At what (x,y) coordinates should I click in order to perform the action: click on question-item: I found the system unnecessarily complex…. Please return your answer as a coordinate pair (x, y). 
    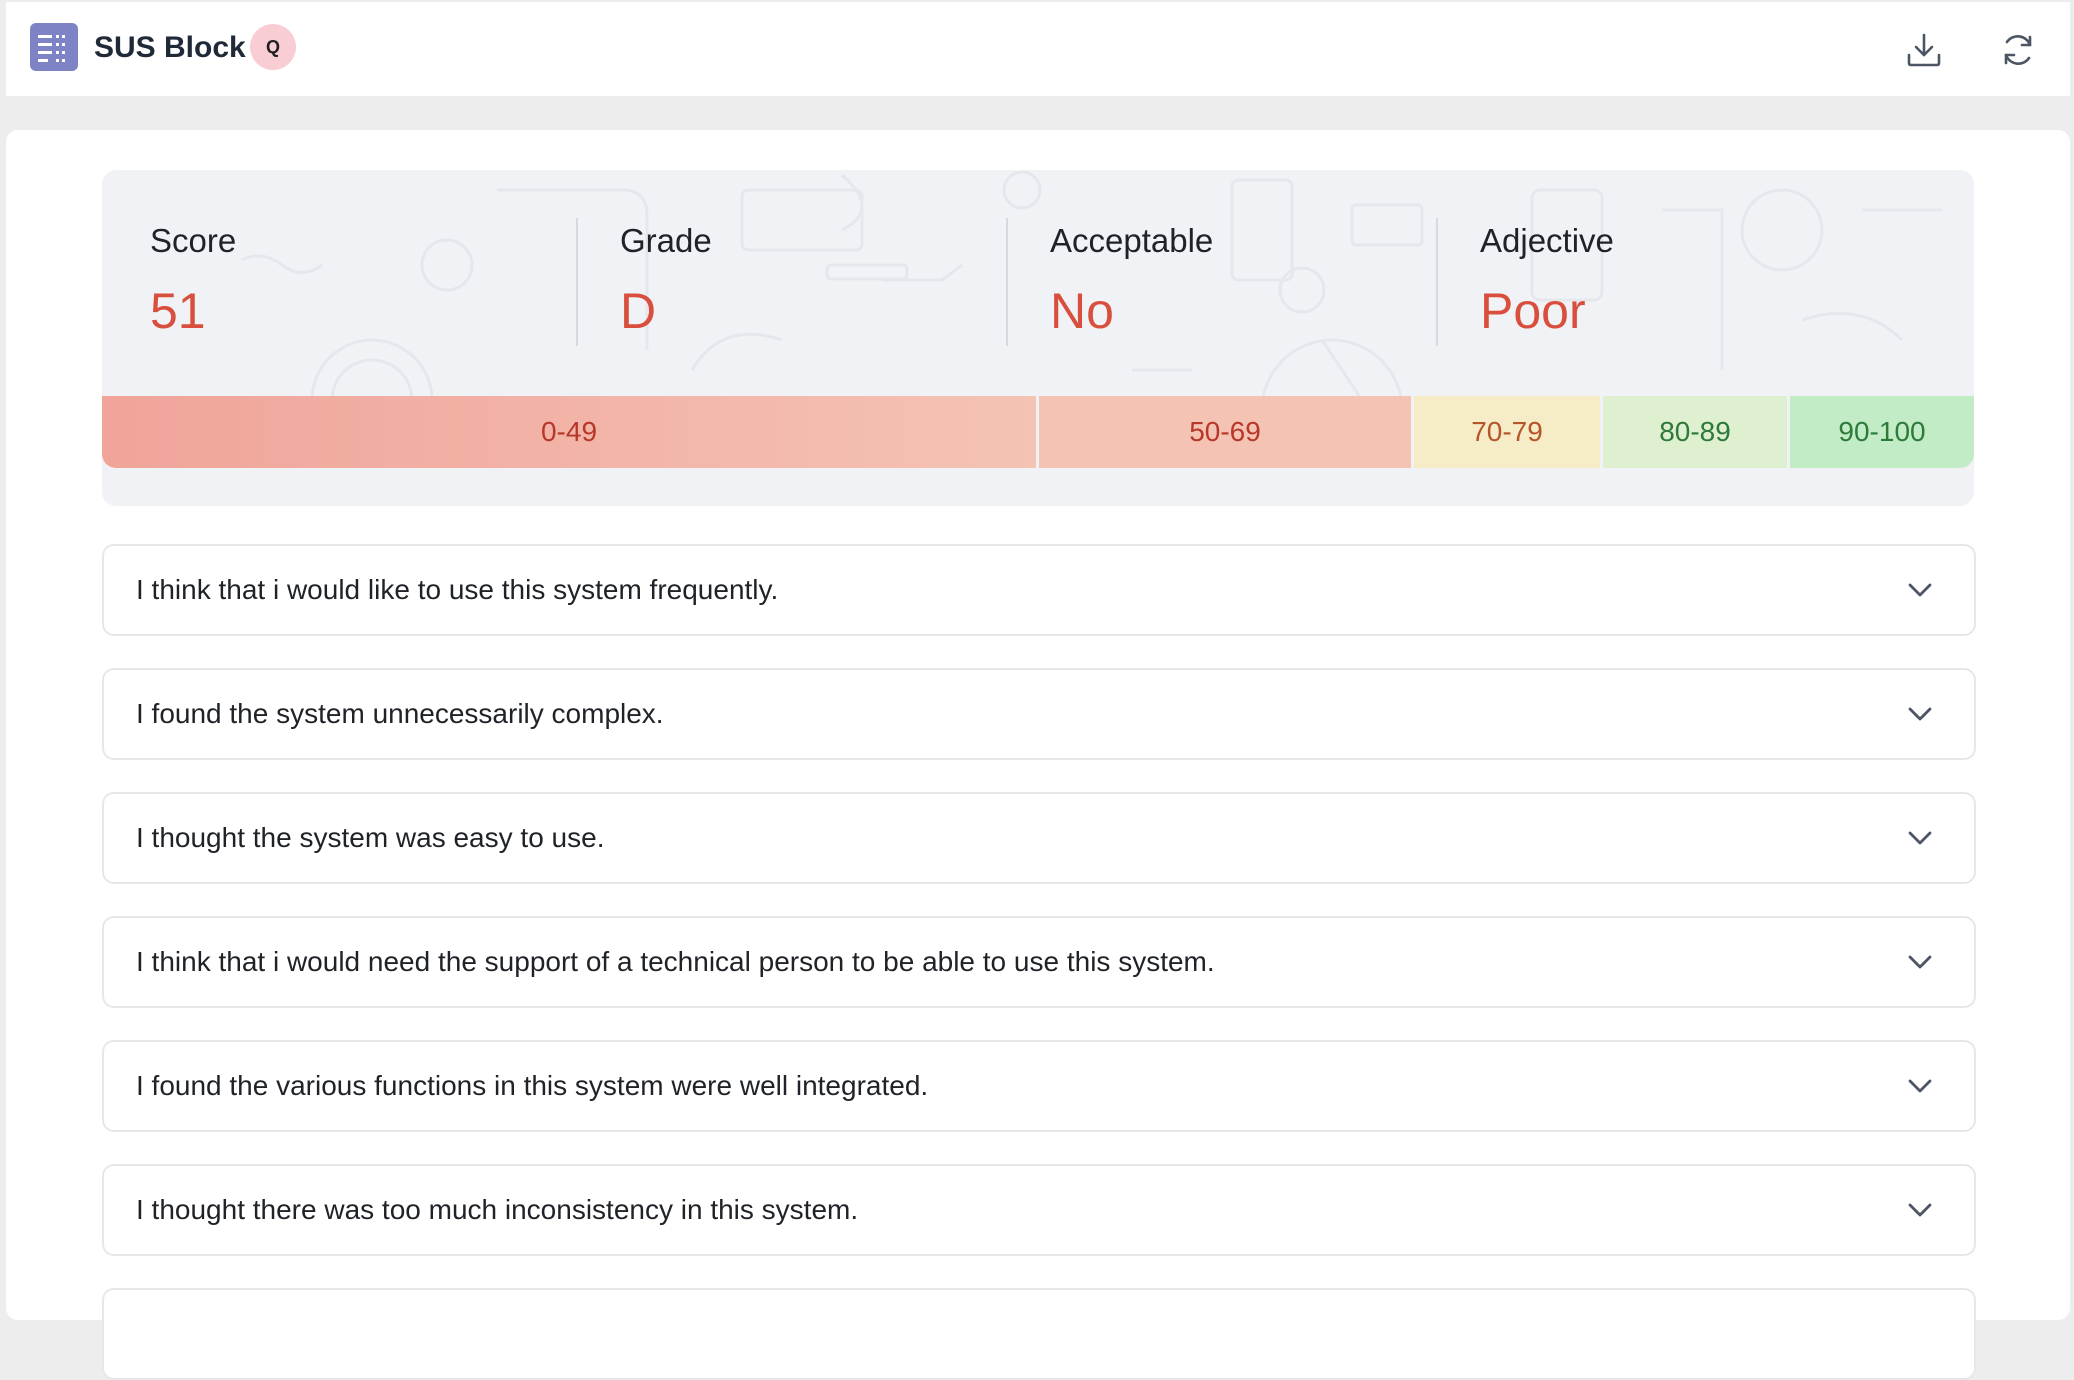
    Looking at the image, I should click on (1039, 714).